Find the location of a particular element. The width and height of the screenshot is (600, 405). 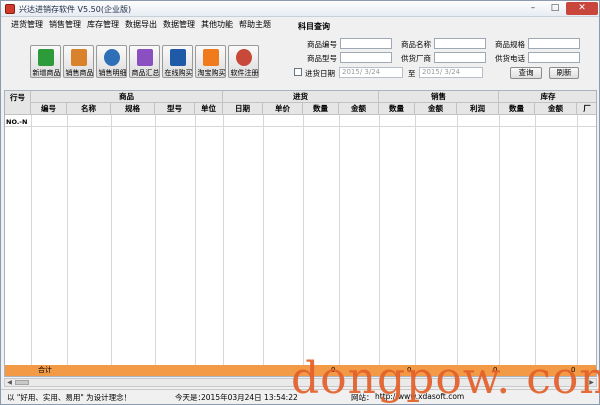

product-summary-label: 商品汇总 is located at coordinates (145, 73).